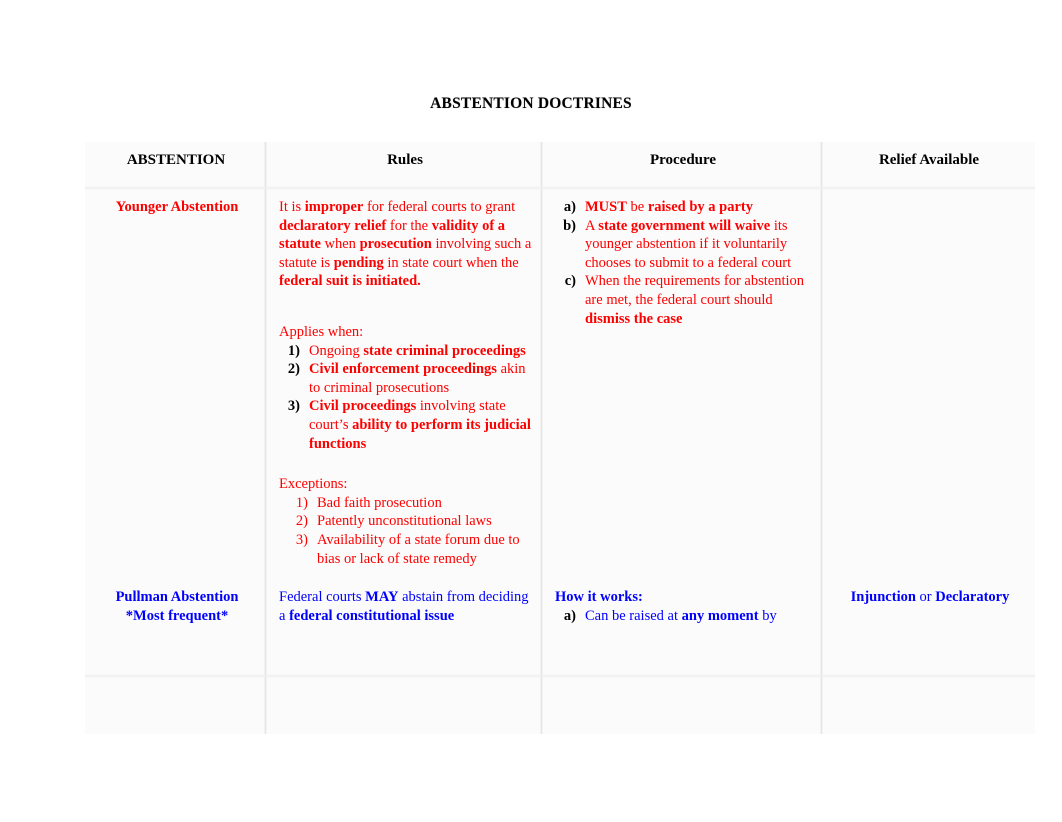 This screenshot has width=1062, height=822. I want to click on list-item-text: Ongoing state criminal proceedings, so click(421, 351).